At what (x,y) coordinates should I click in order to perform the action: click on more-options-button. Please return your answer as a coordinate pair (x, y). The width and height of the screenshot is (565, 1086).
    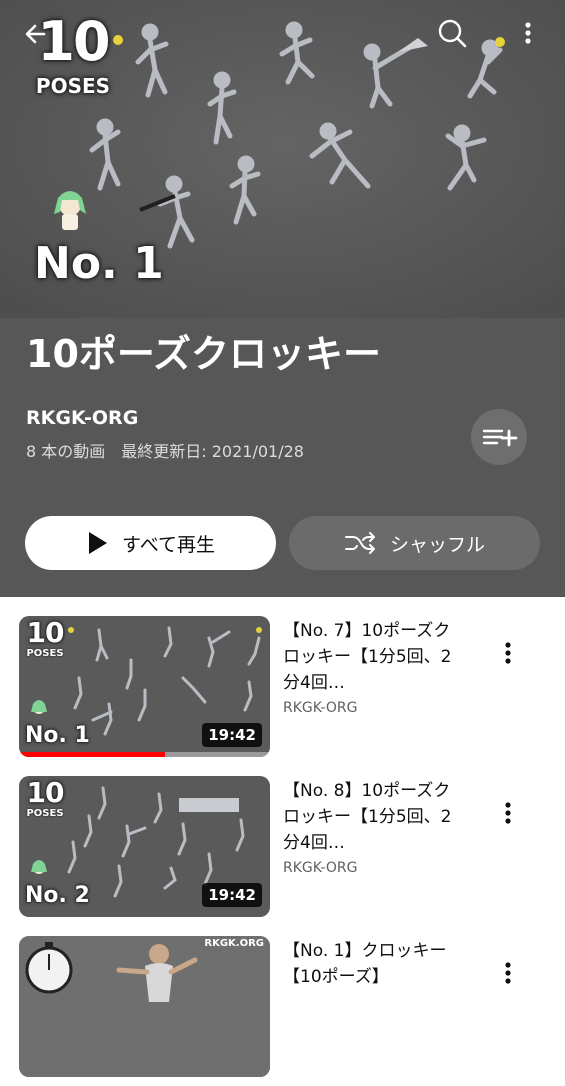
    Looking at the image, I should click on (528, 34).